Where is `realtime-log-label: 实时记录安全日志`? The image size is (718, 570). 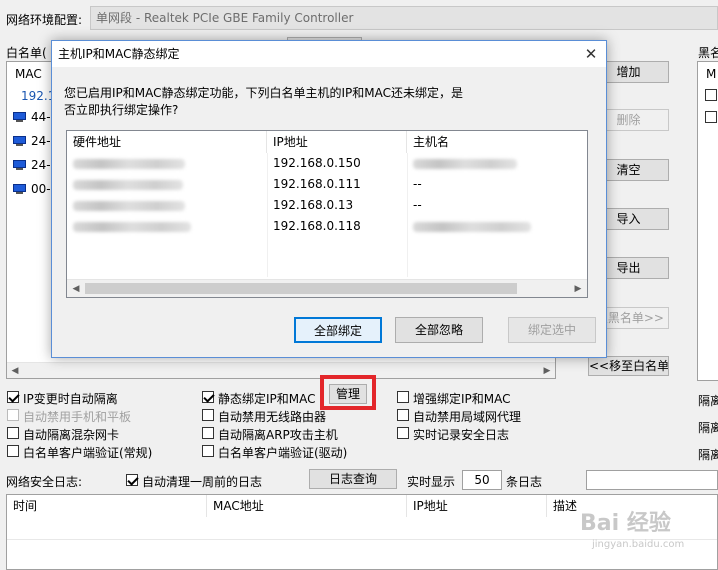 realtime-log-label: 实时记录安全日志 is located at coordinates (461, 435).